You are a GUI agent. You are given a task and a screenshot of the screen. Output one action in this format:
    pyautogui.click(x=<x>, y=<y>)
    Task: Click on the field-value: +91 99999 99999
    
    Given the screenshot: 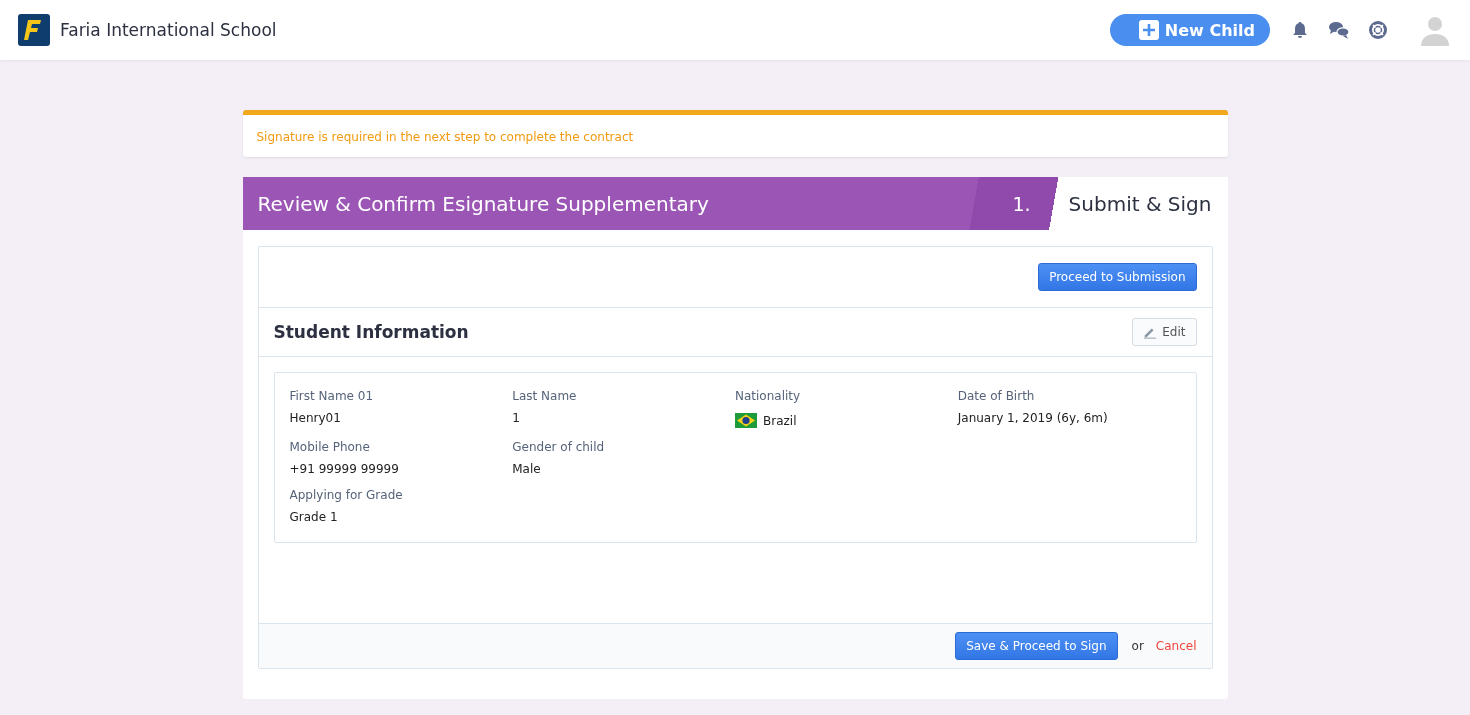 What is the action you would take?
    pyautogui.click(x=344, y=469)
    